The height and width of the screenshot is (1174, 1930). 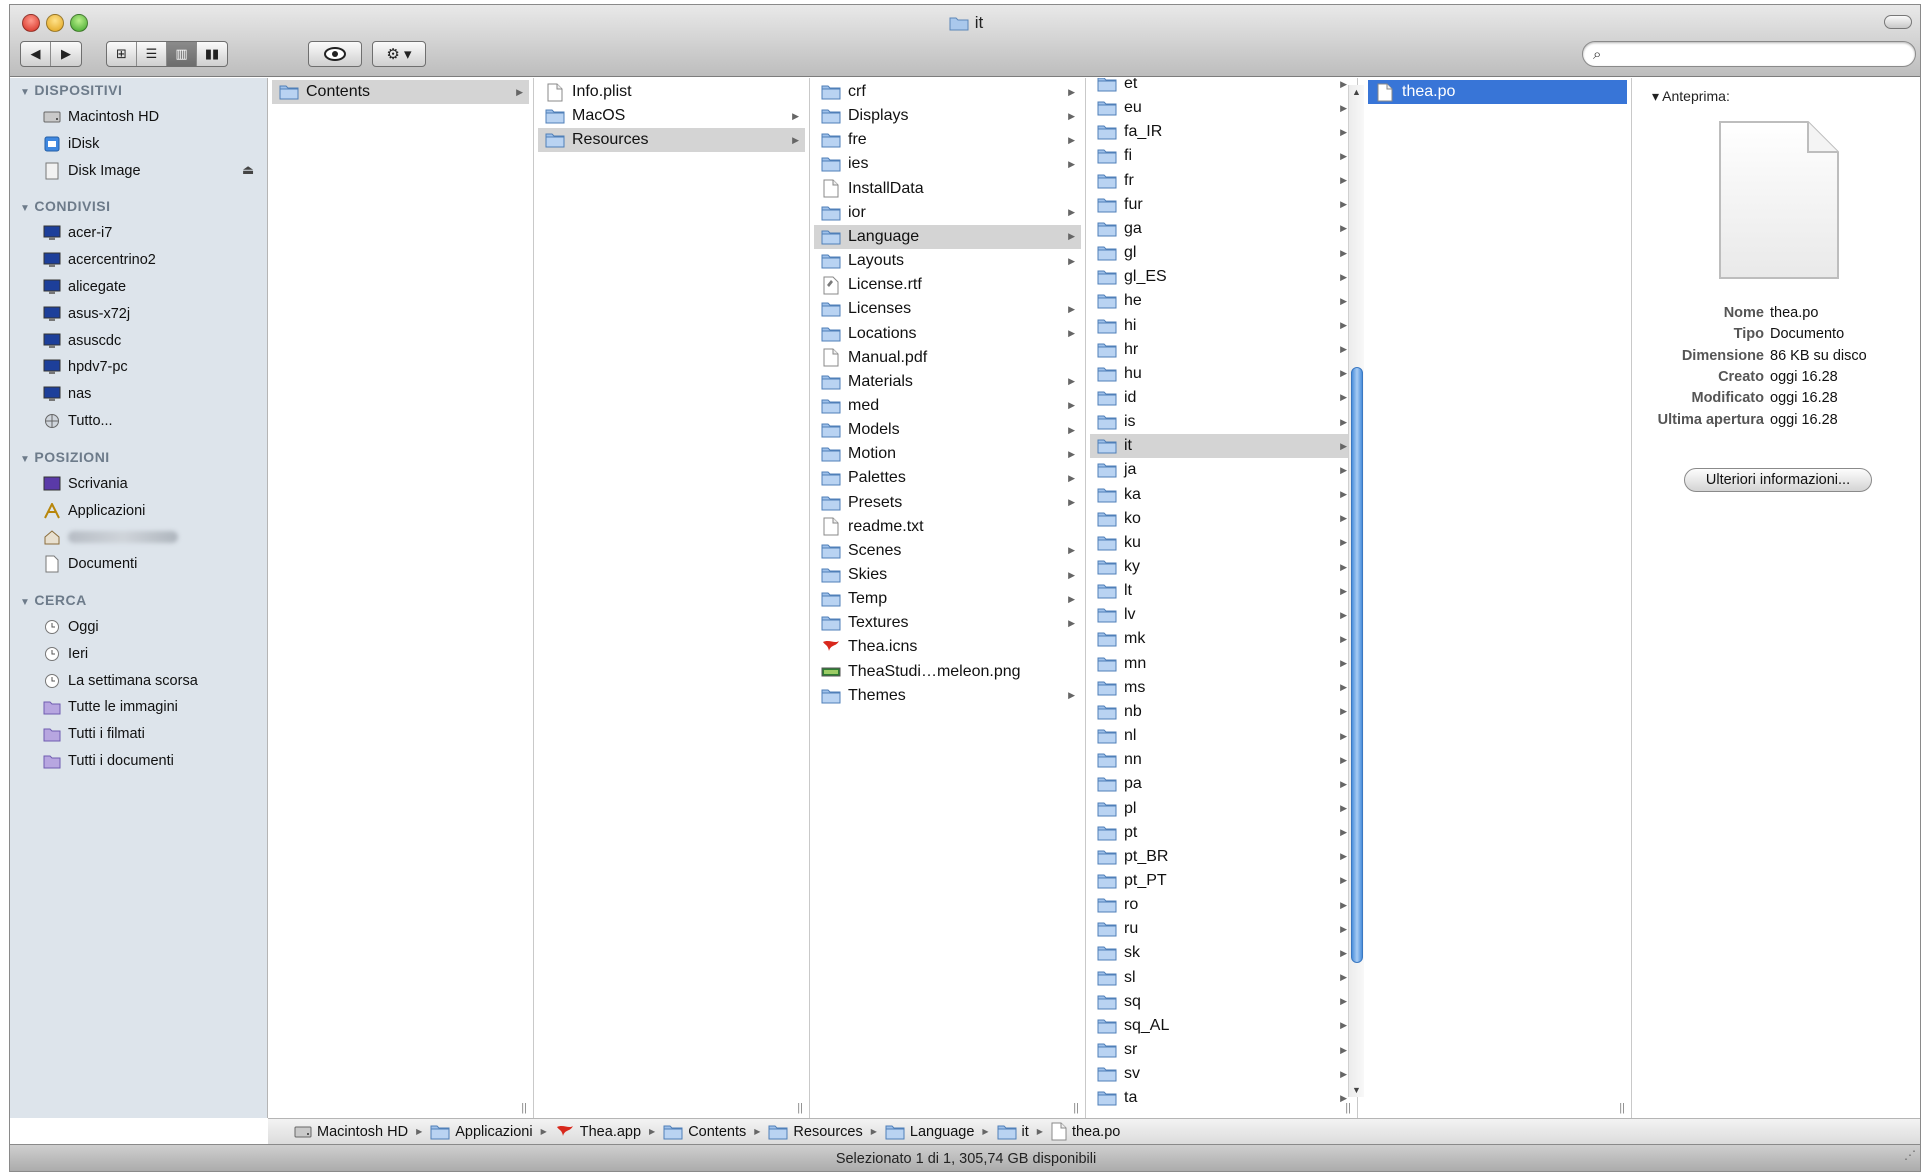 I want to click on sidebar-item: asuscdc, so click(x=81, y=341).